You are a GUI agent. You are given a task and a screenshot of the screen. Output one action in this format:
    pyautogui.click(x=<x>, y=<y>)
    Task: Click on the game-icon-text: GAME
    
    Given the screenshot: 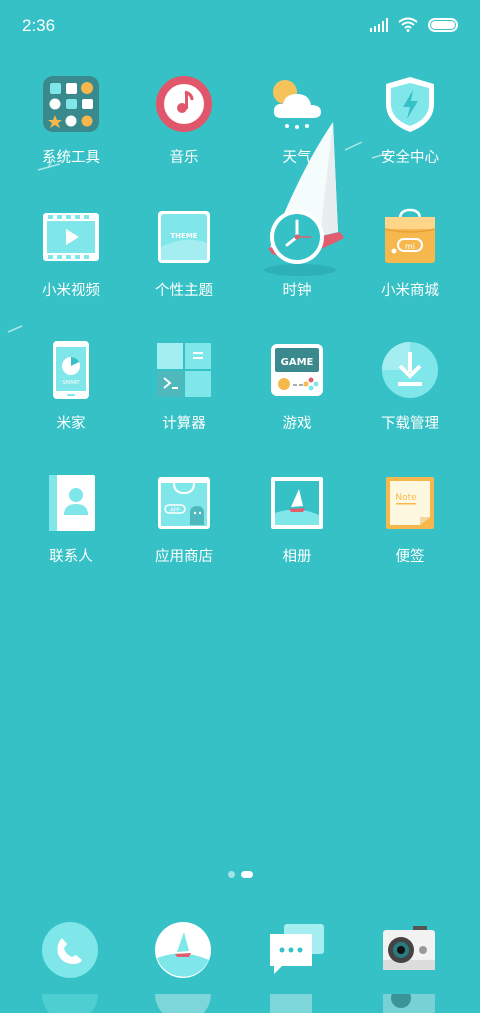 What is the action you would take?
    pyautogui.click(x=297, y=362)
    